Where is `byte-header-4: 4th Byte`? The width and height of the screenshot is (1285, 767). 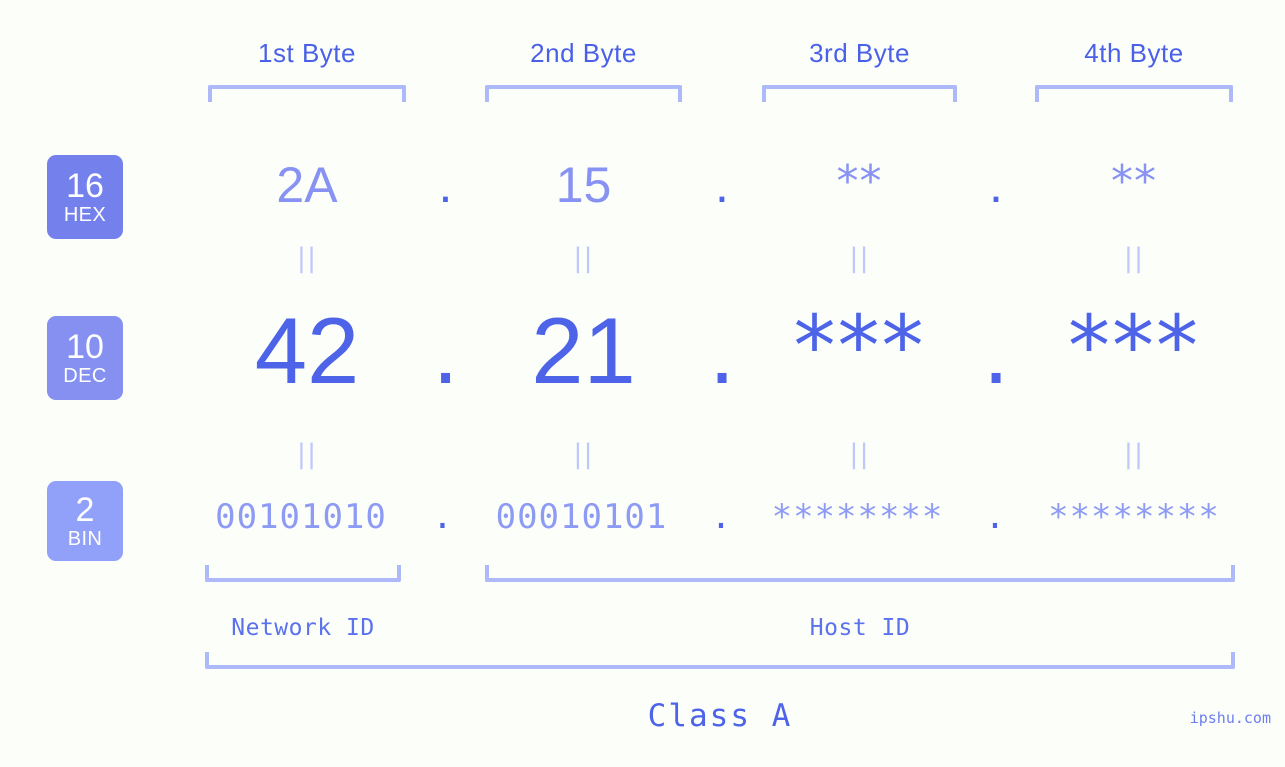
byte-header-4: 4th Byte is located at coordinates (1134, 53).